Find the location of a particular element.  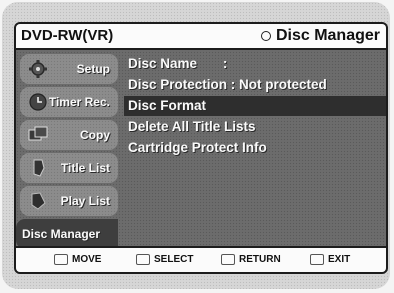

menu-item-disc-format: Disc Format is located at coordinates (255, 106).